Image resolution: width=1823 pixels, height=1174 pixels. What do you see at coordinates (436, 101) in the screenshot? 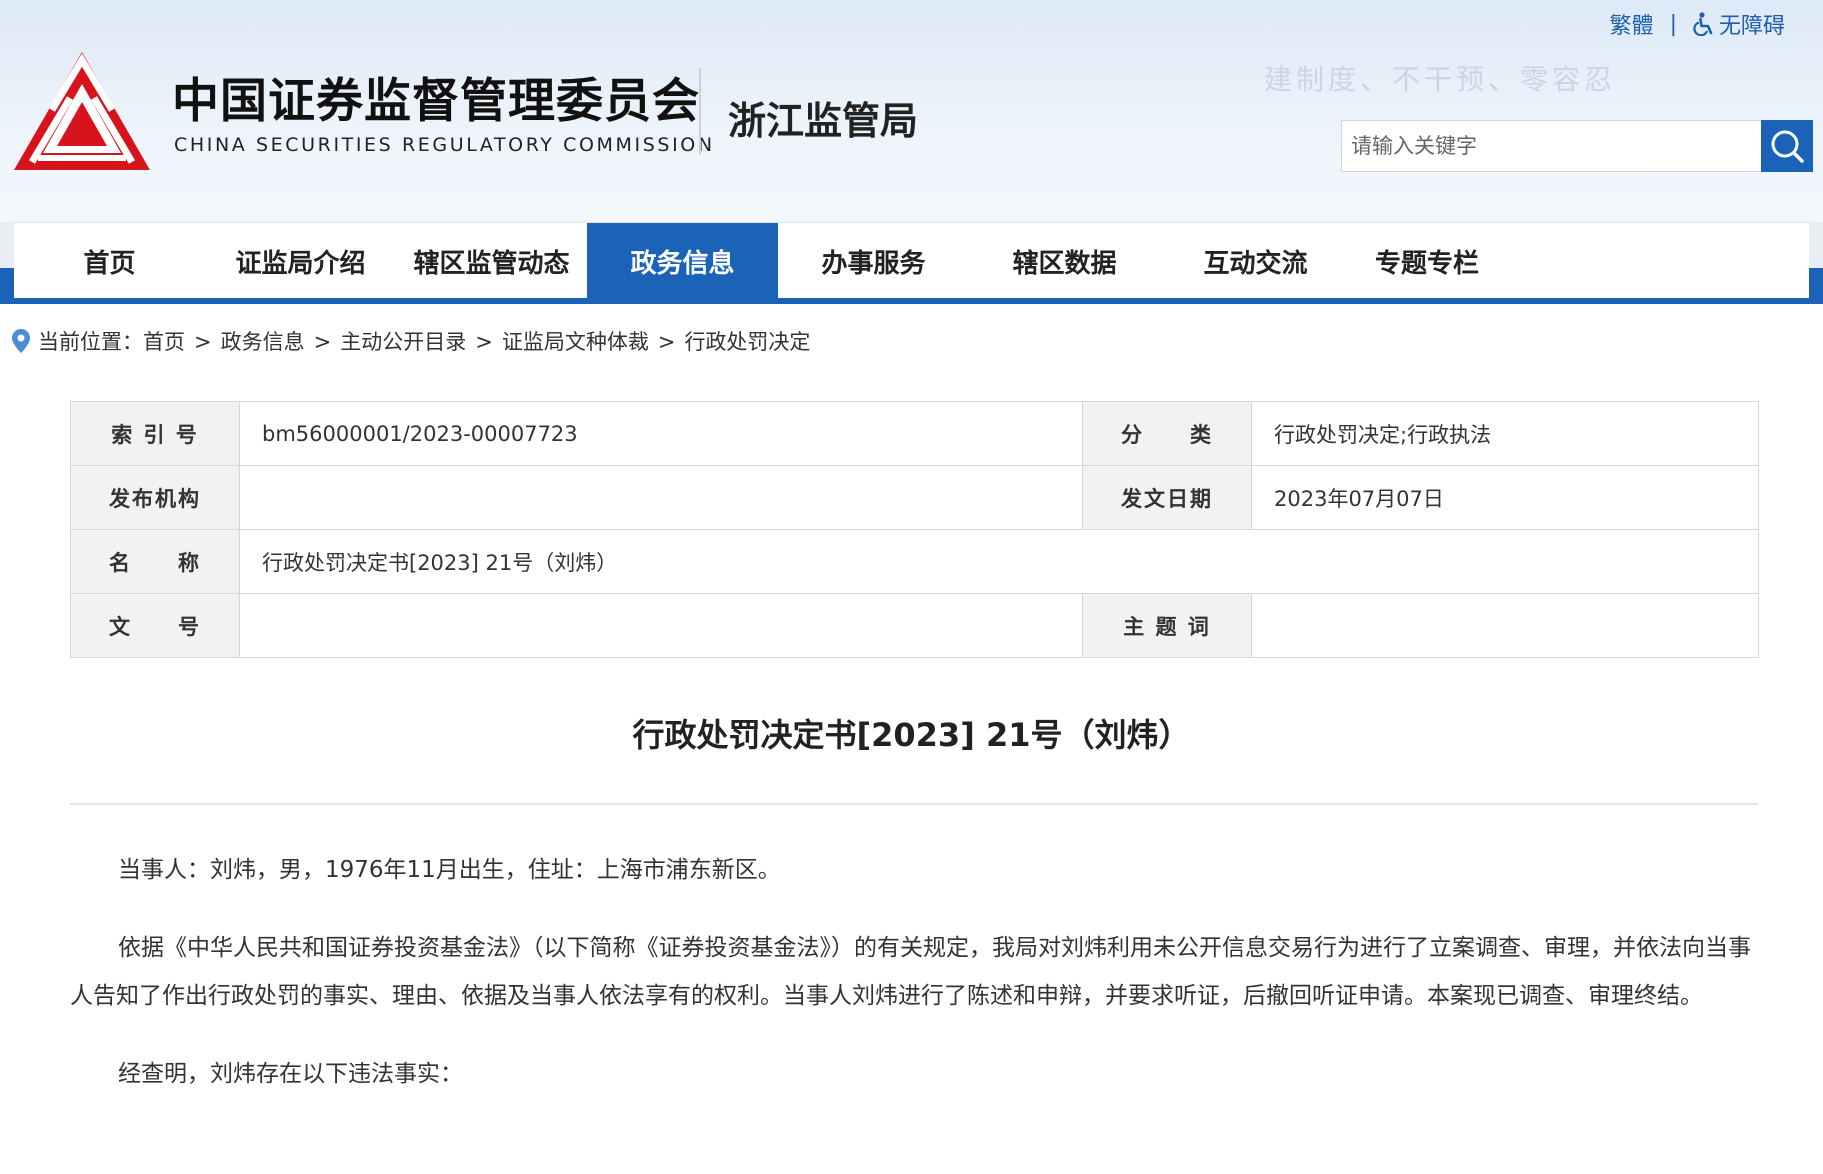
I see `org-name-cn: 中国证券监督管理委员会` at bounding box center [436, 101].